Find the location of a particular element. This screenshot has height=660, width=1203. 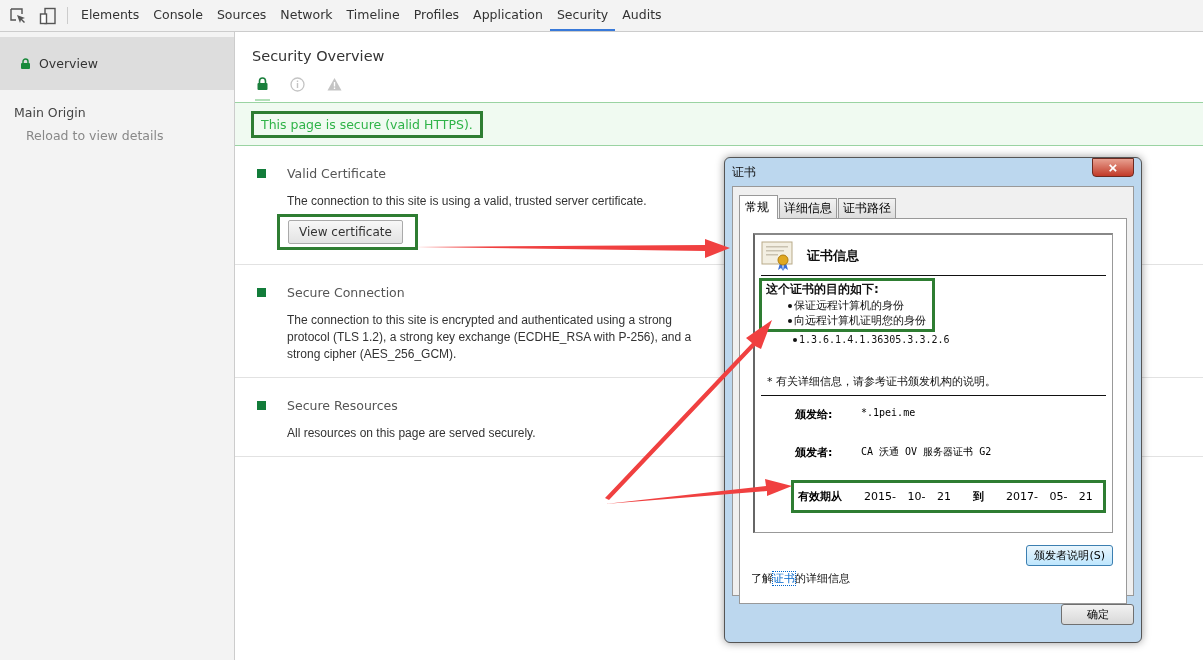

panel-tab: Application is located at coordinates (508, 15).